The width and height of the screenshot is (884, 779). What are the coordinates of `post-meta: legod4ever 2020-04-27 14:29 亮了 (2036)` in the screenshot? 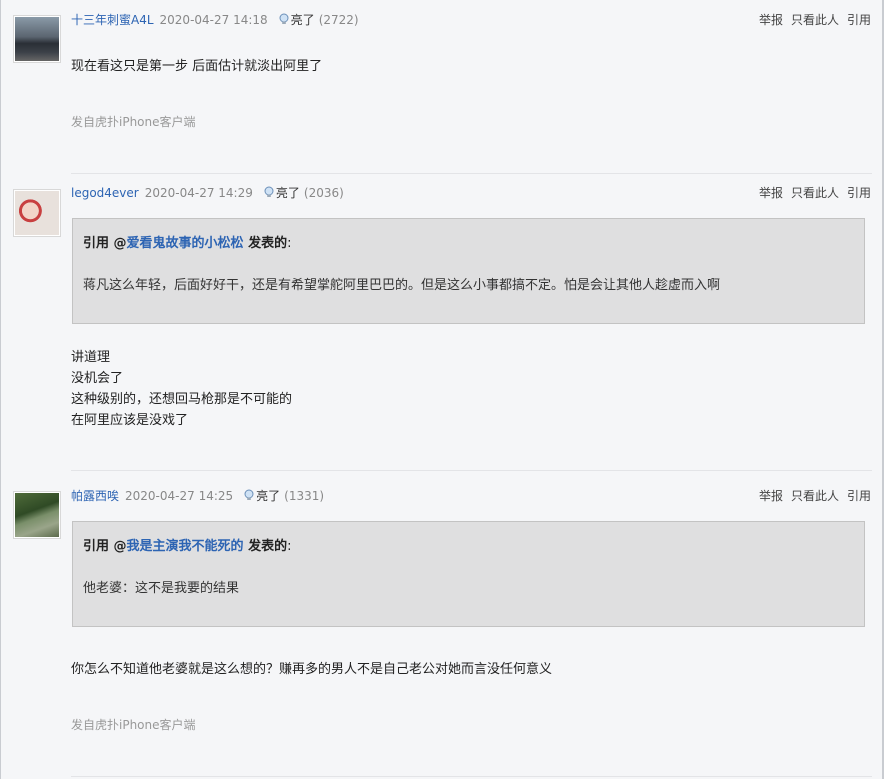 It's located at (207, 193).